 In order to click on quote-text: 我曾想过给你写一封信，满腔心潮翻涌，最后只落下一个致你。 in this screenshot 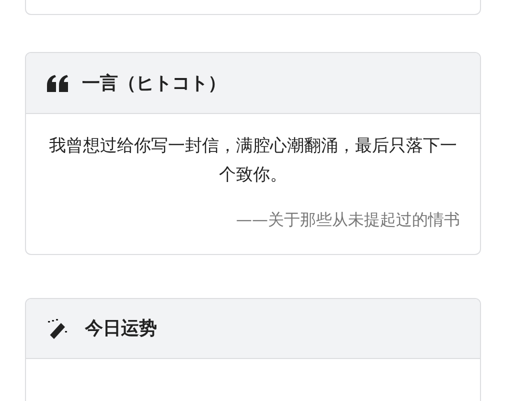, I will do `click(253, 161)`.